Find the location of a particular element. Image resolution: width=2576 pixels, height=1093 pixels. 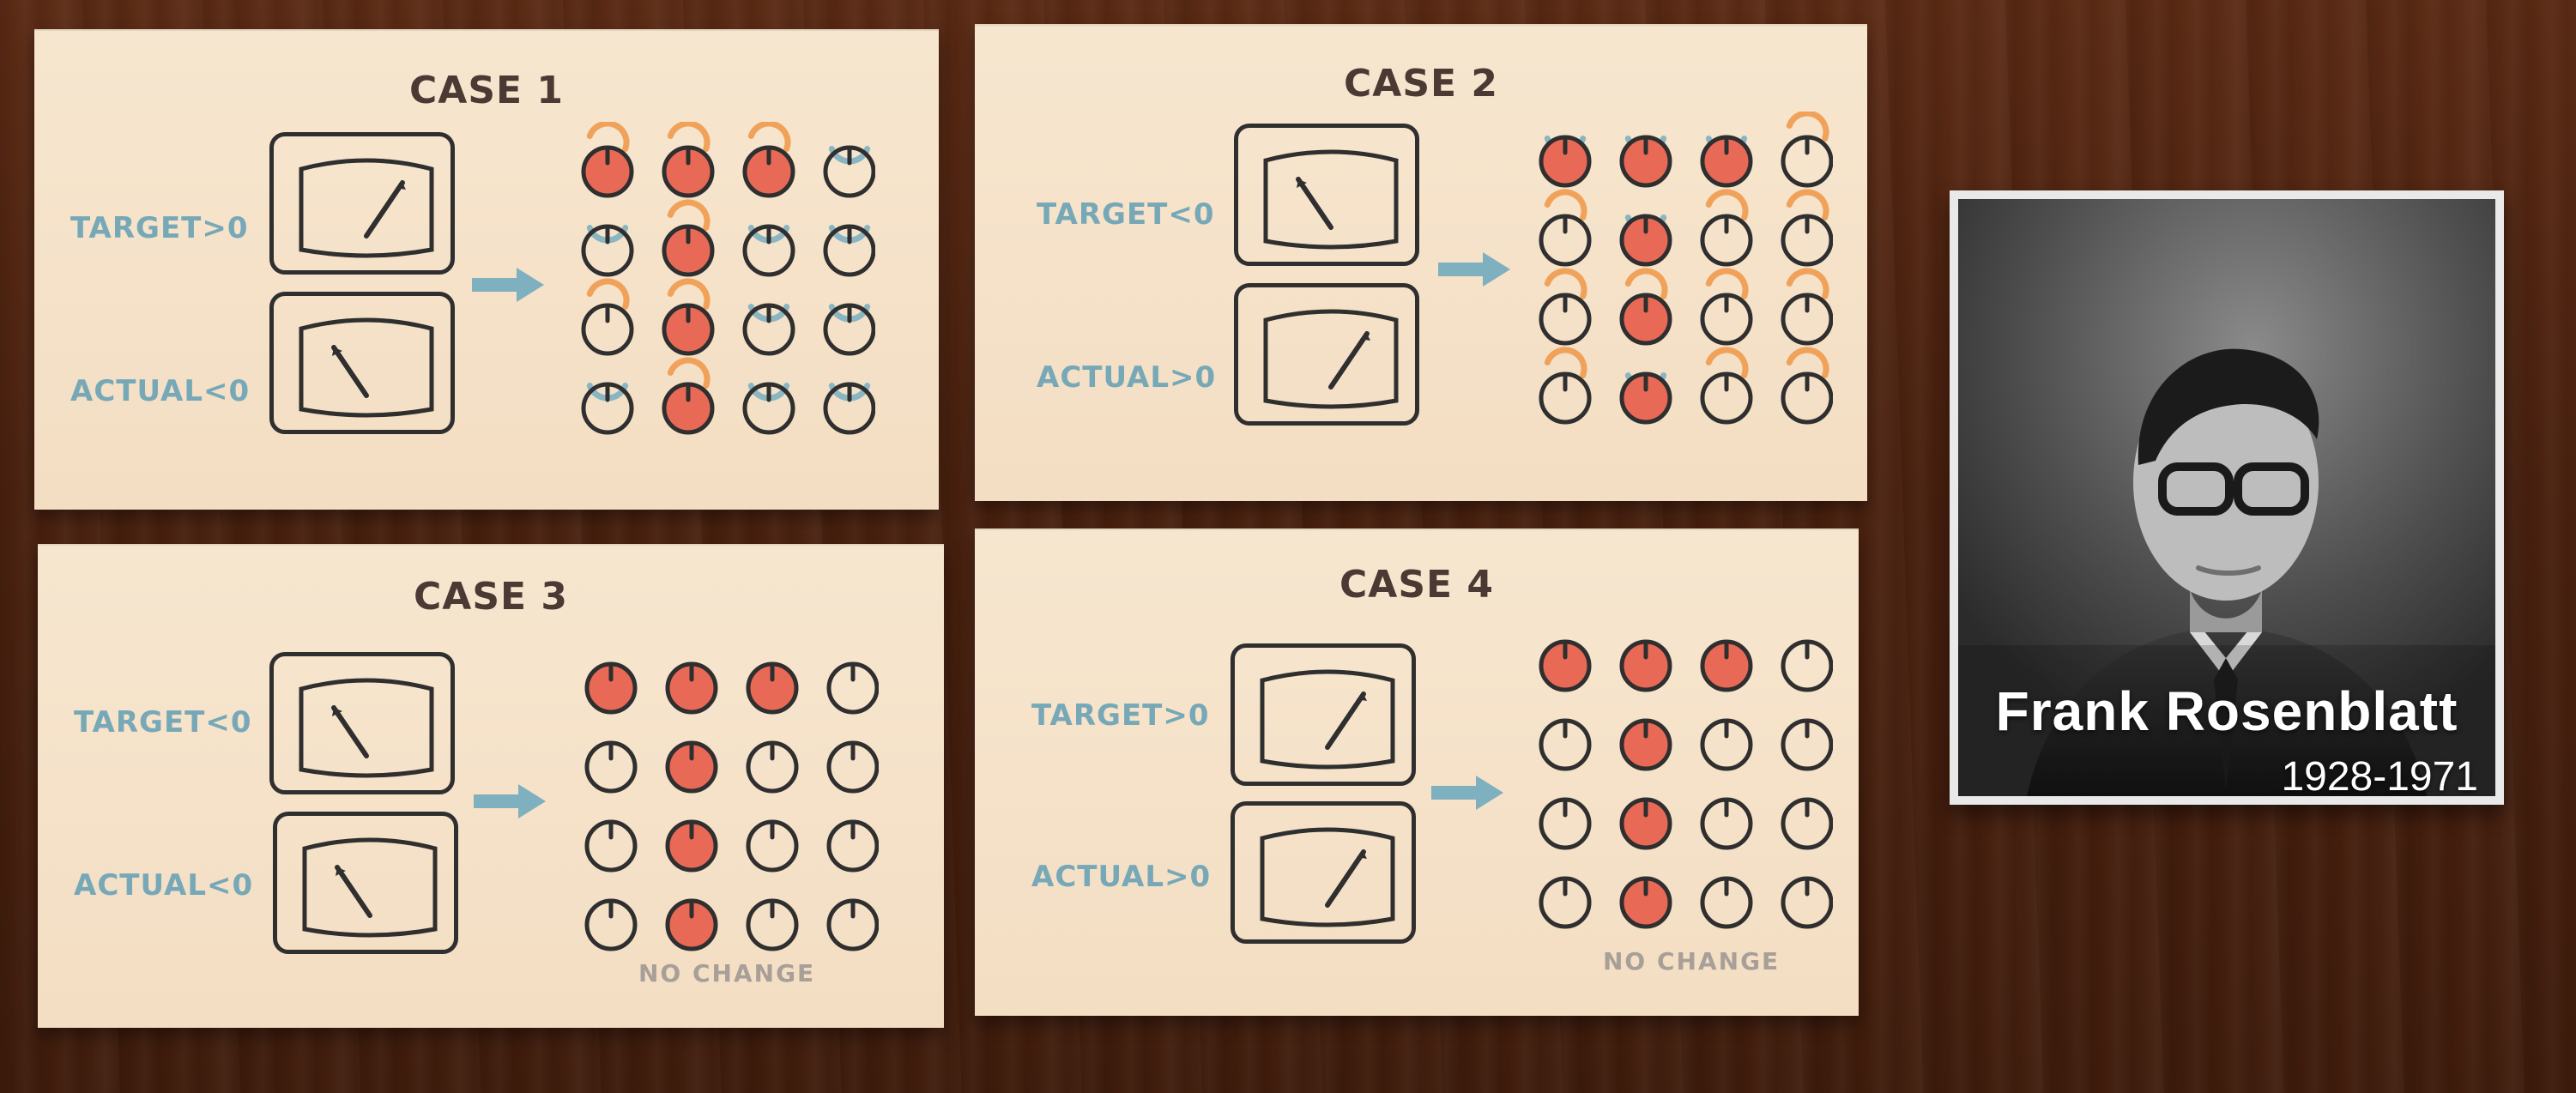

case-title: CASE 4 is located at coordinates (1417, 585).